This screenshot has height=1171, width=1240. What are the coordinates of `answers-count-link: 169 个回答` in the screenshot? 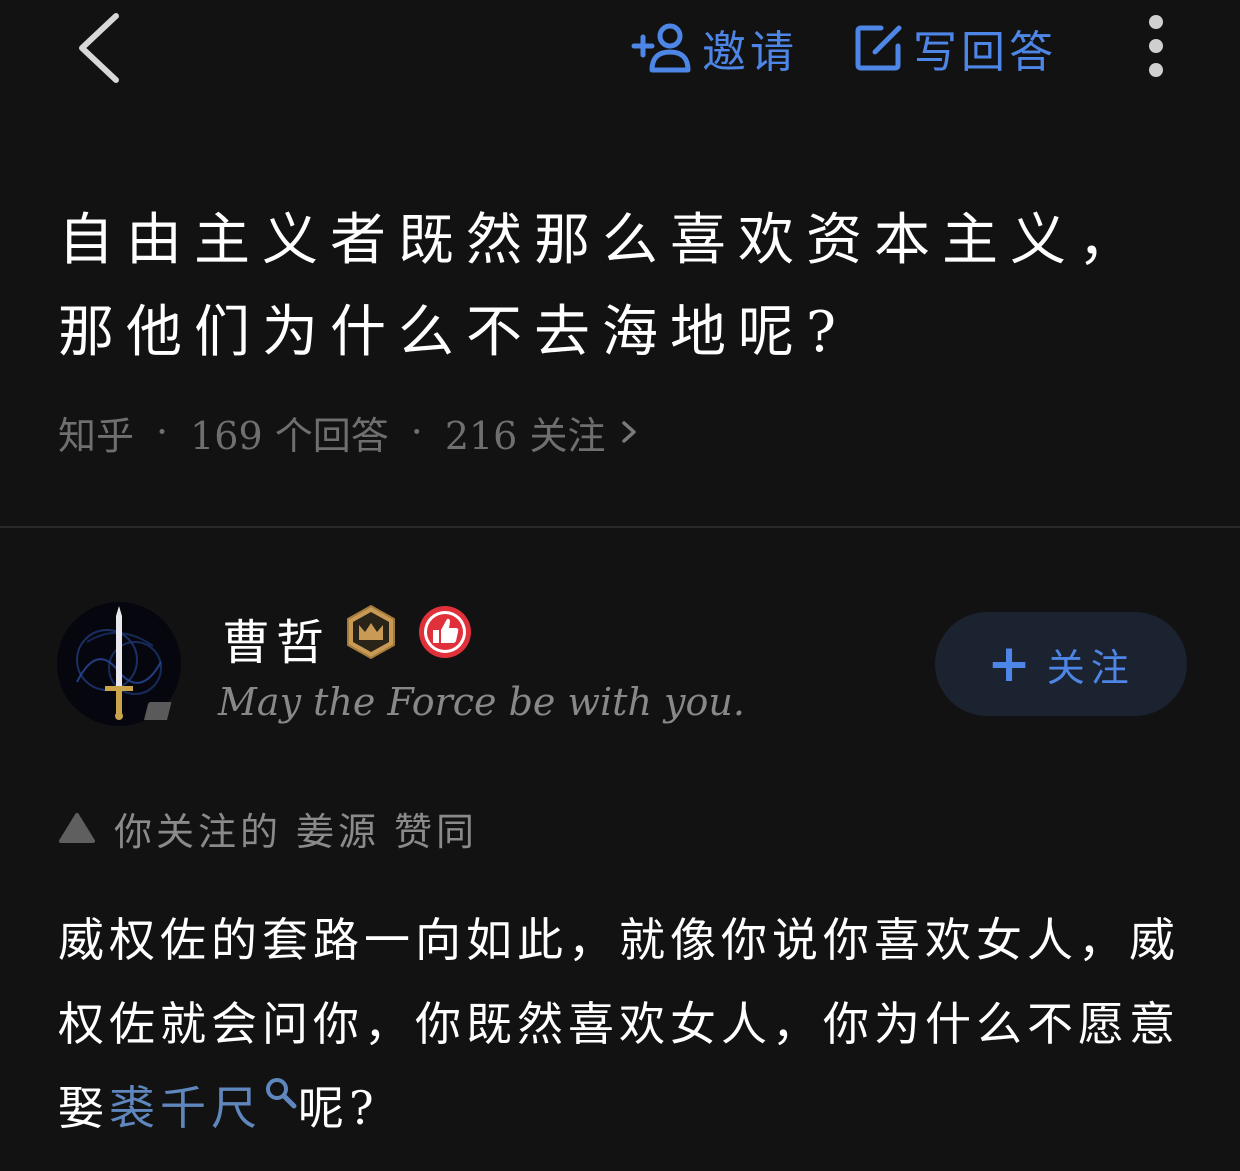 It's located at (289, 432).